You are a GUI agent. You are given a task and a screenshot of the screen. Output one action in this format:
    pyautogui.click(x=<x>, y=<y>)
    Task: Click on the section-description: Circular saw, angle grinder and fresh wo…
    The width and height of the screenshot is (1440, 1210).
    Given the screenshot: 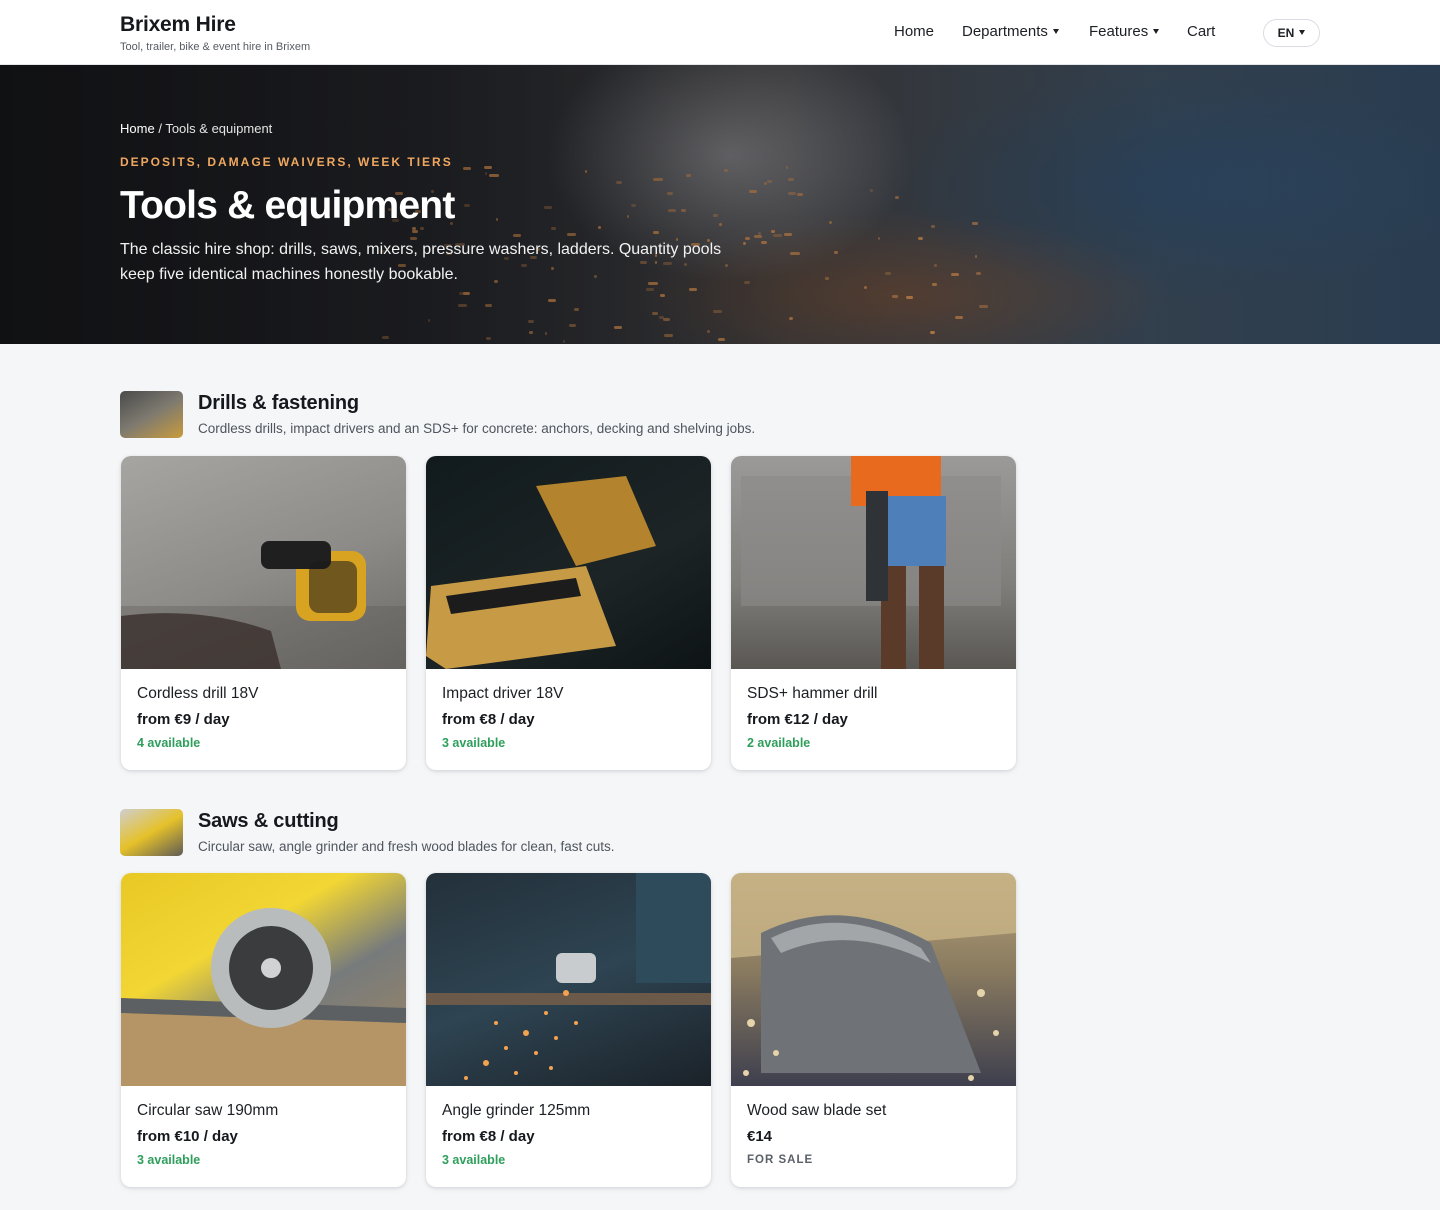 What is the action you would take?
    pyautogui.click(x=406, y=846)
    